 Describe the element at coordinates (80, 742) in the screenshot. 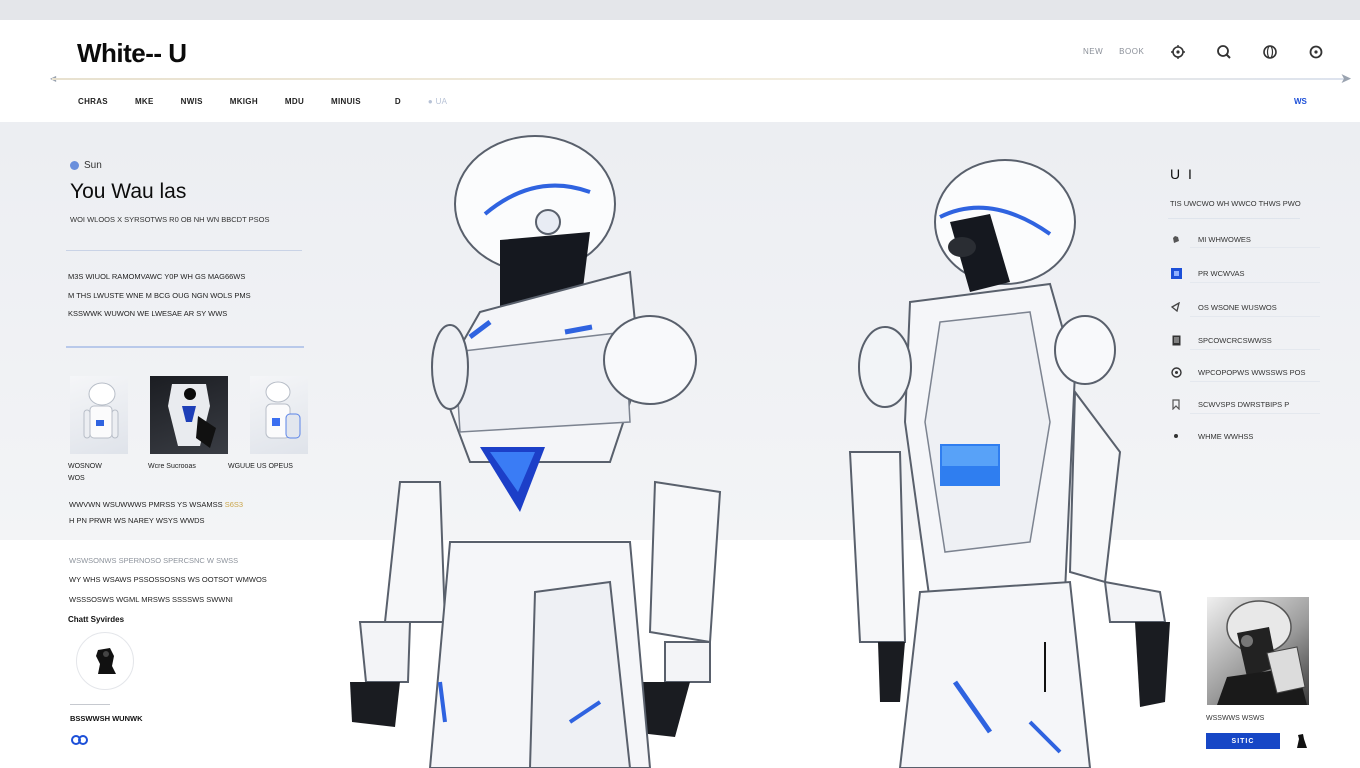

I see `link-icon` at that location.